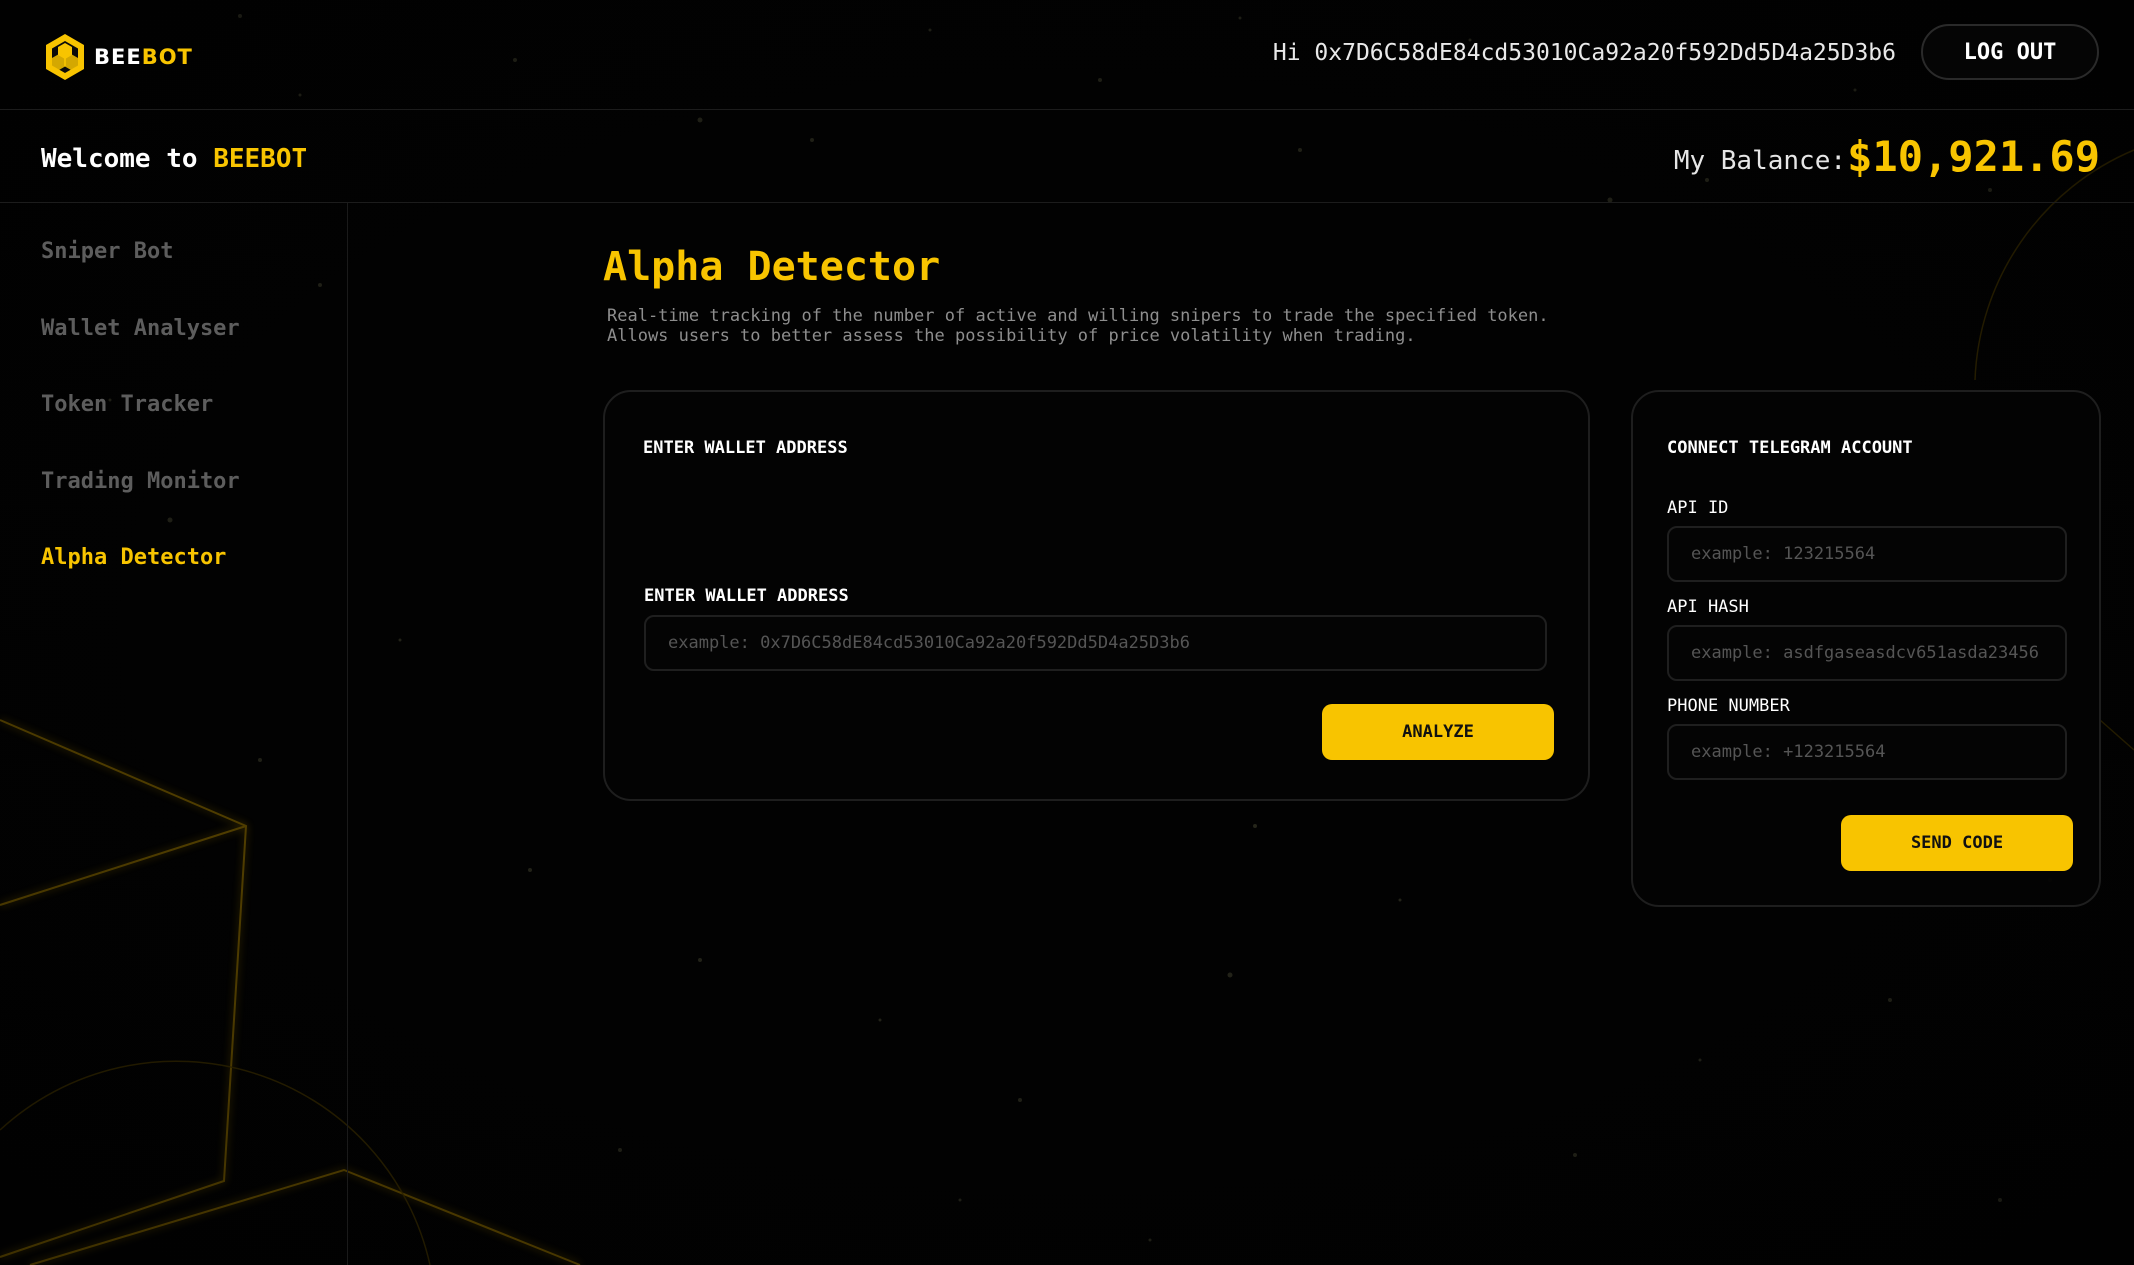 The width and height of the screenshot is (2134, 1265). I want to click on wallet-card-heading: ENTER WALLET ADDRESS, so click(745, 448).